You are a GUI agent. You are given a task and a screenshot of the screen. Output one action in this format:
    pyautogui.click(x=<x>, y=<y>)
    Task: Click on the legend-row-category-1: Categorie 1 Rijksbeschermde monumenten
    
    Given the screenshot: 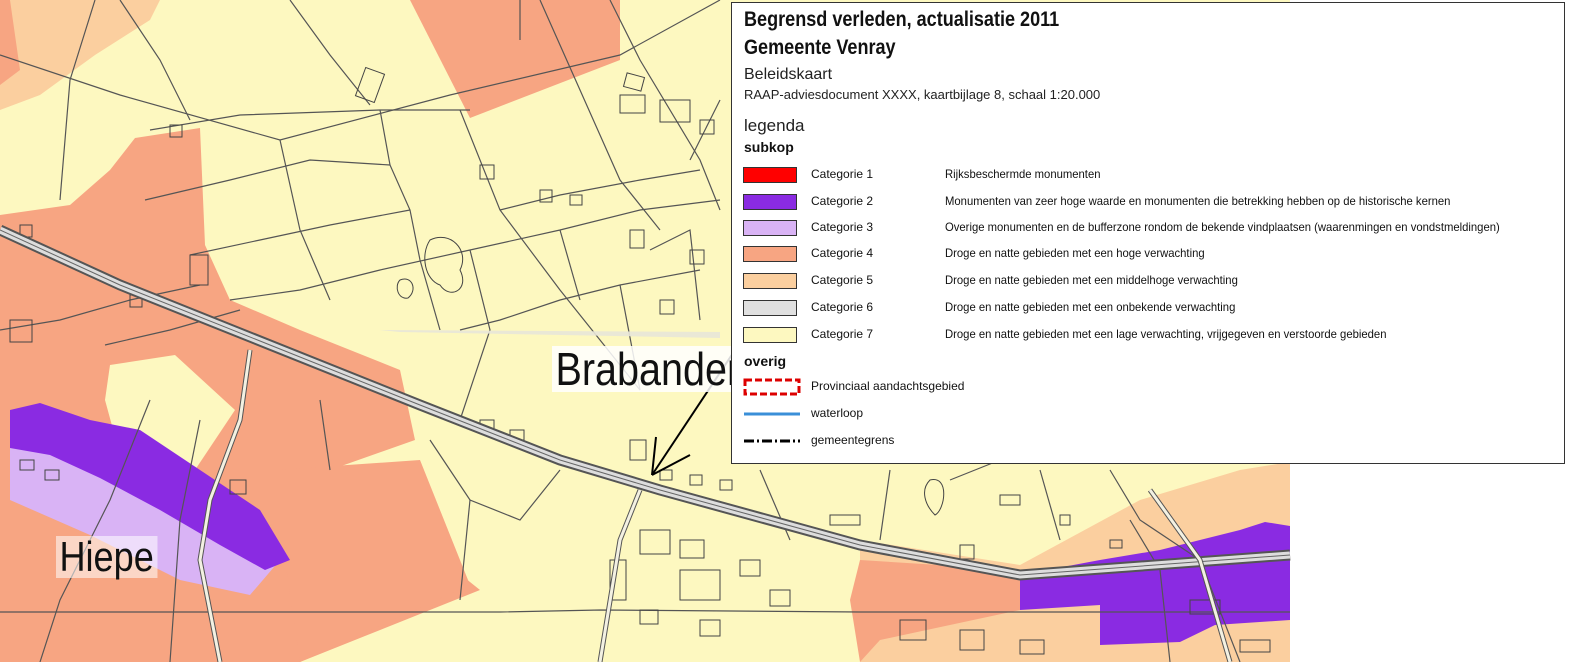 What is the action you would take?
    pyautogui.click(x=1147, y=175)
    